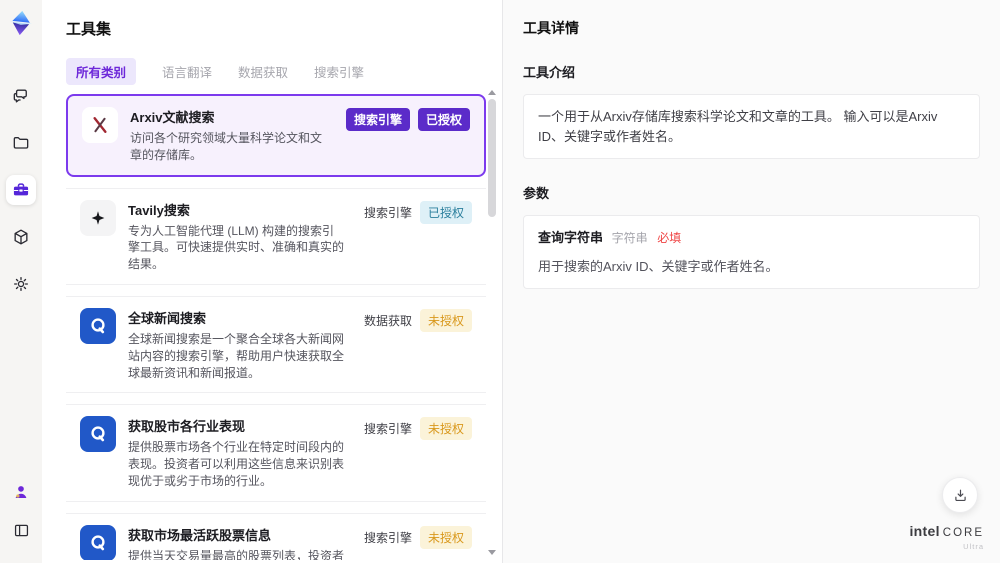  I want to click on package-icon, so click(21, 237).